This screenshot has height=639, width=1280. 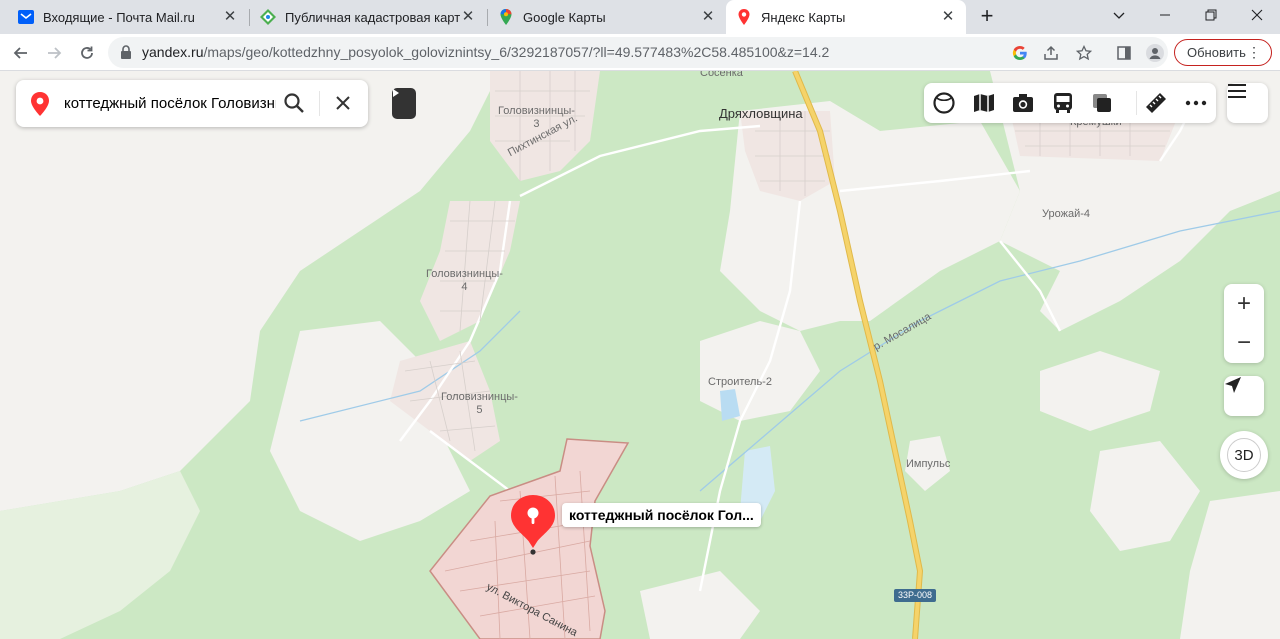 What do you see at coordinates (1119, 15) in the screenshot?
I see `tab-search-icon` at bounding box center [1119, 15].